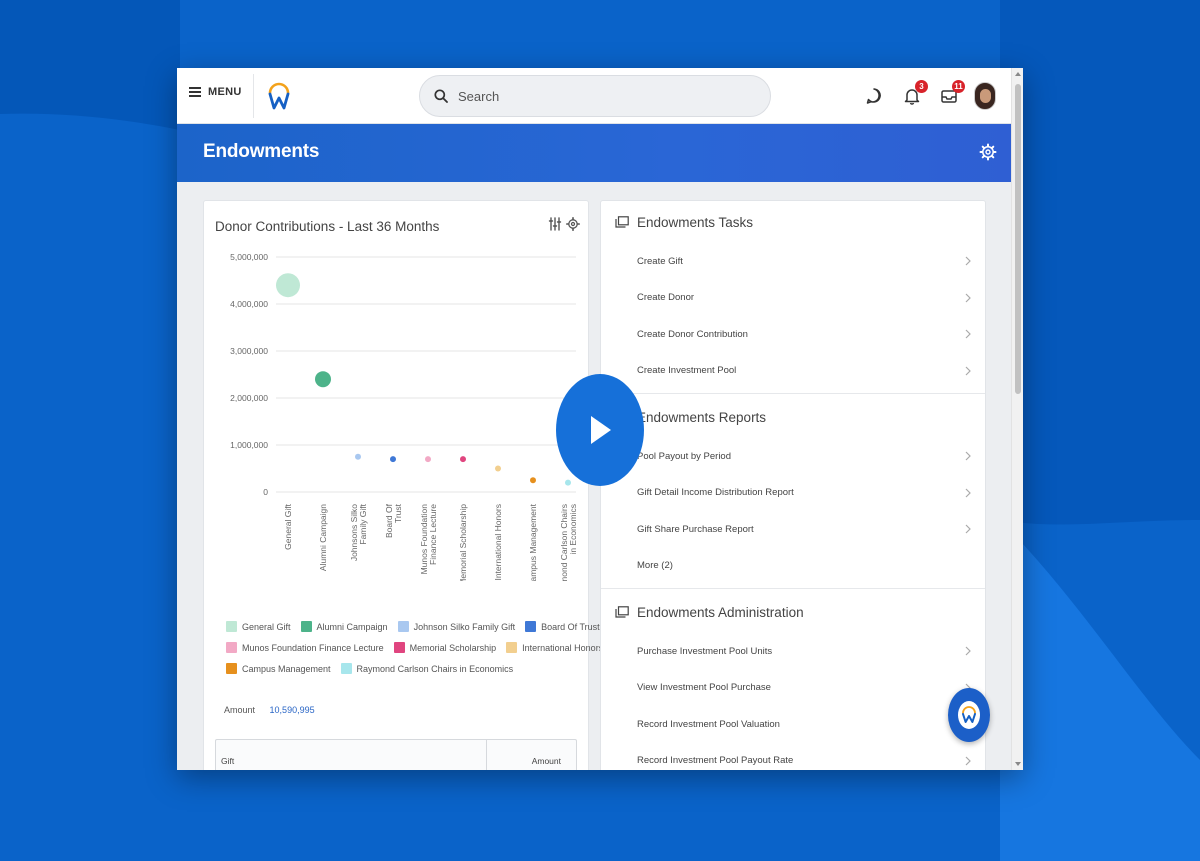 The width and height of the screenshot is (1200, 861). I want to click on legend-item: Raymond Carlson Chairs in Economics, so click(426, 668).